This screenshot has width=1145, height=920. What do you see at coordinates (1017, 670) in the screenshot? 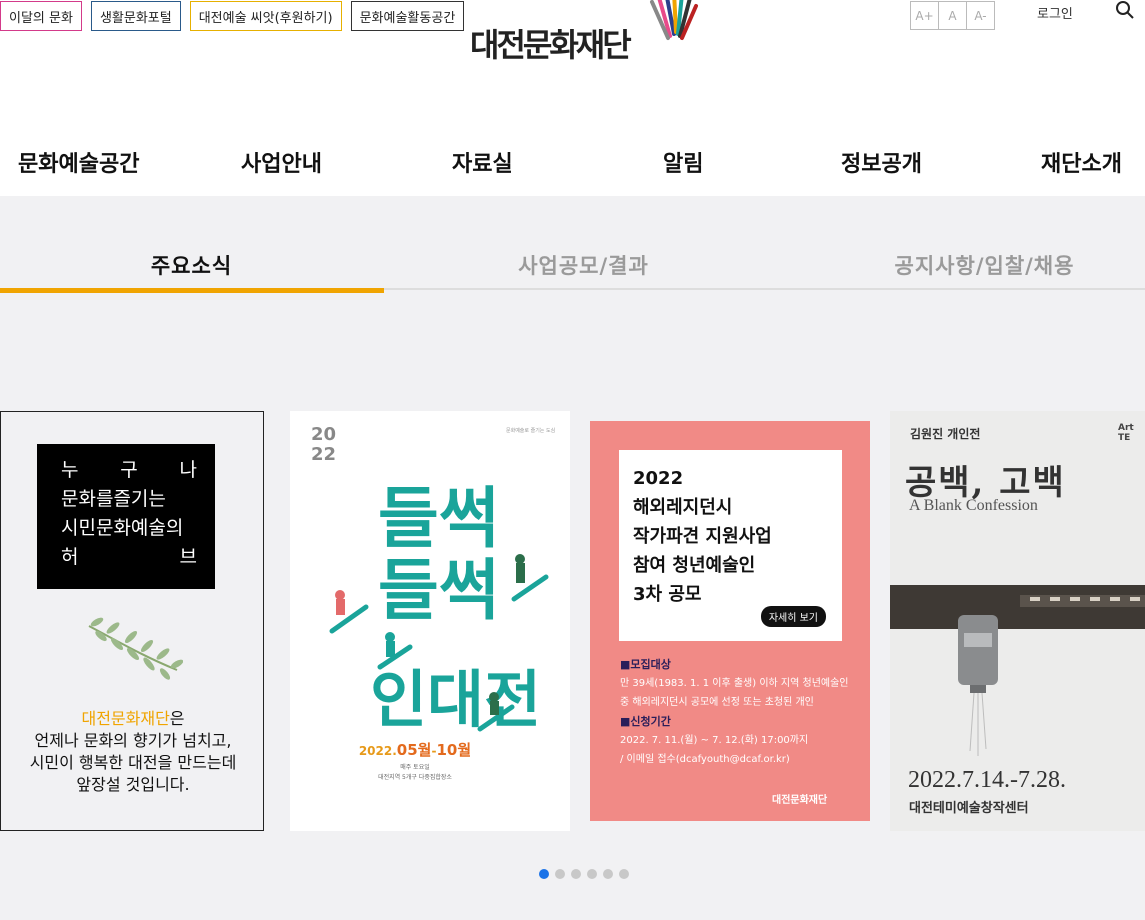
I see `exhibition-artwork` at bounding box center [1017, 670].